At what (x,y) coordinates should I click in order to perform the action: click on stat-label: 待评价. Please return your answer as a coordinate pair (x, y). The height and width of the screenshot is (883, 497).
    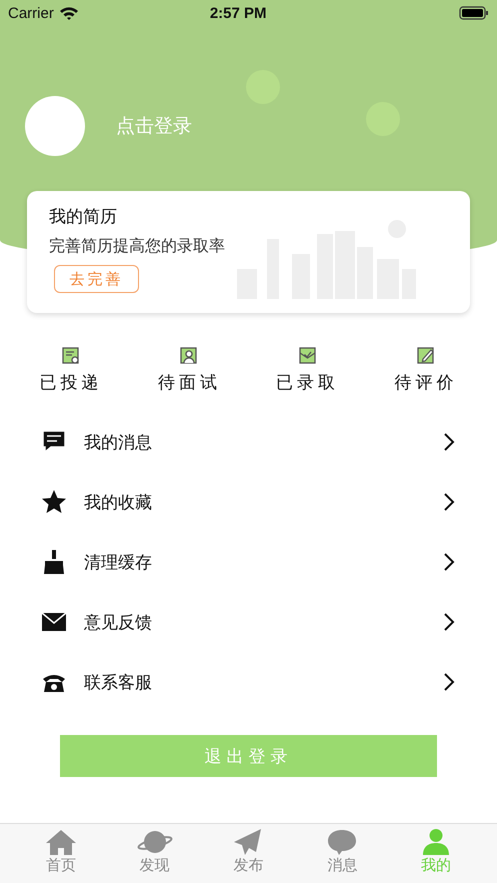
    Looking at the image, I should click on (426, 382).